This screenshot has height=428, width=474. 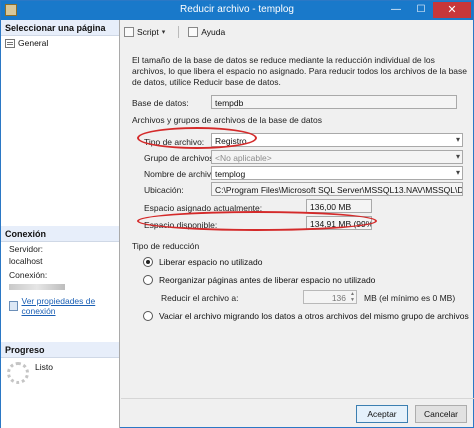 I want to click on page-item-label: General, so click(x=33, y=43).